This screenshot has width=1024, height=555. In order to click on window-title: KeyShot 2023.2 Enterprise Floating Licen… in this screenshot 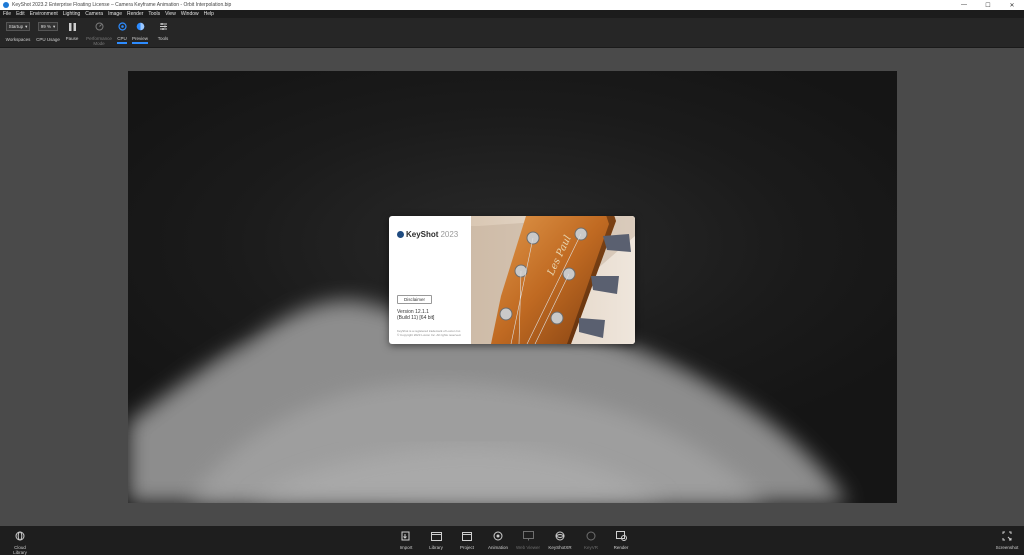, I will do `click(122, 5)`.